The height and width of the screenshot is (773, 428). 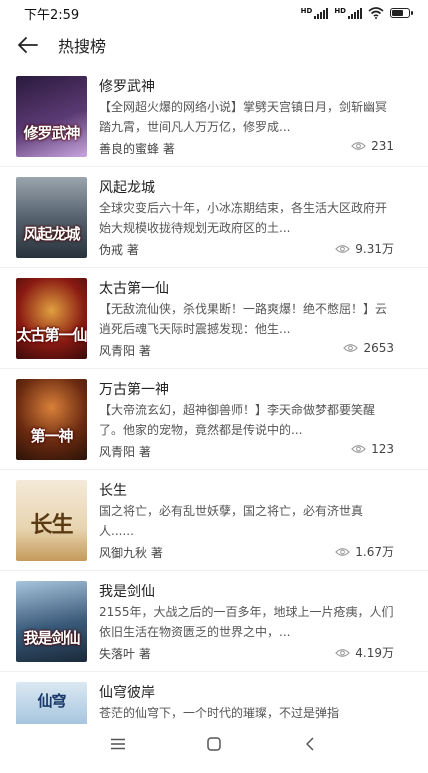 What do you see at coordinates (131, 553) in the screenshot?
I see `book-author: 风御九秋 著` at bounding box center [131, 553].